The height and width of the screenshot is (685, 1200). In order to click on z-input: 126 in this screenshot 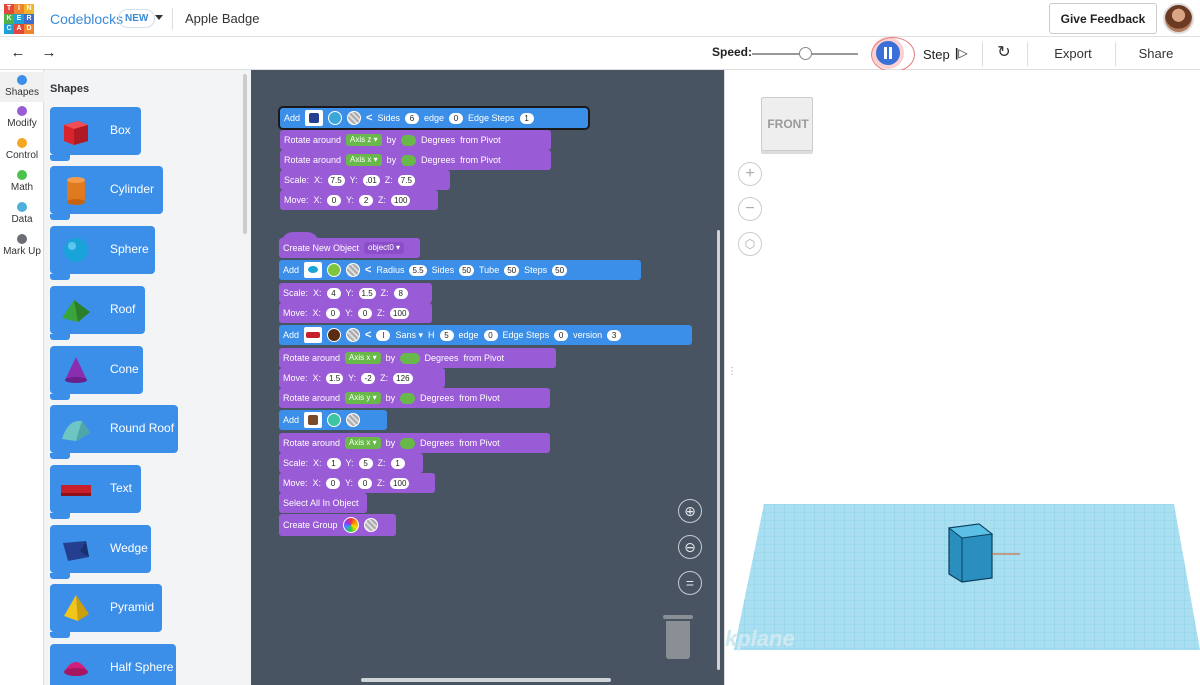, I will do `click(403, 378)`.